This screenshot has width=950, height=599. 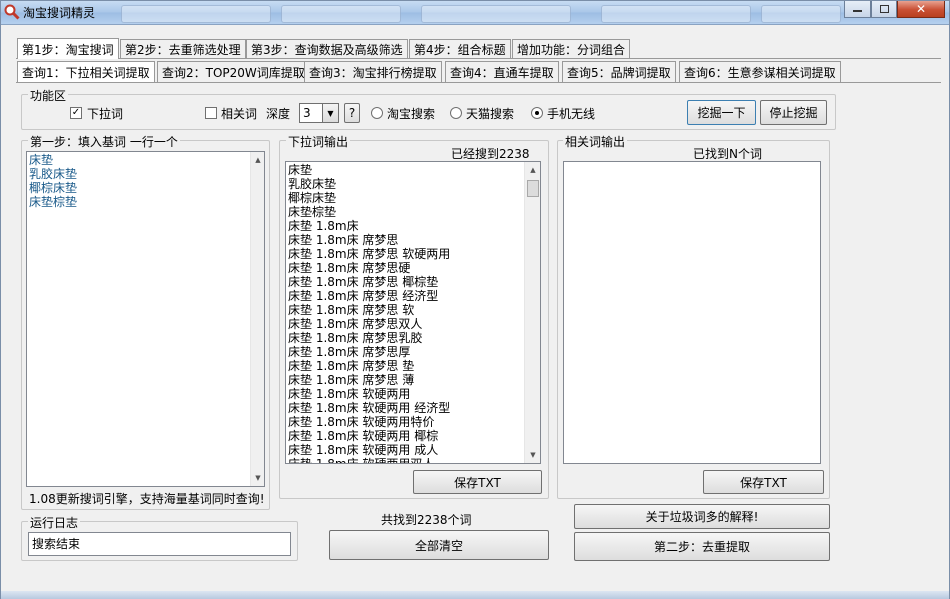 What do you see at coordinates (257, 319) in the screenshot?
I see `keywords-scrollbar: ▲ ▼` at bounding box center [257, 319].